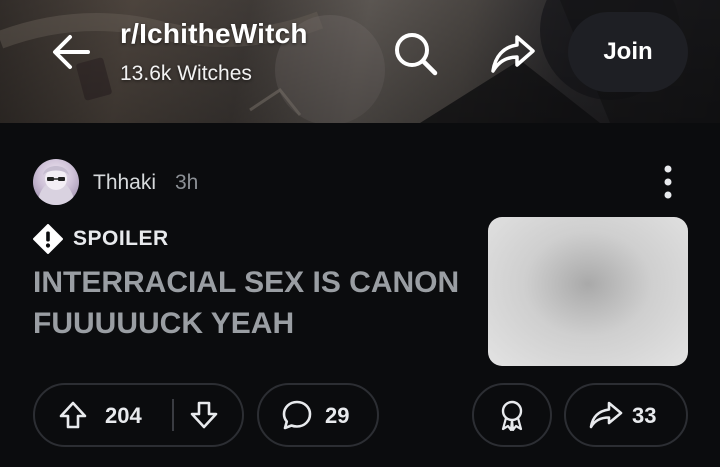  I want to click on search-icon, so click(416, 54).